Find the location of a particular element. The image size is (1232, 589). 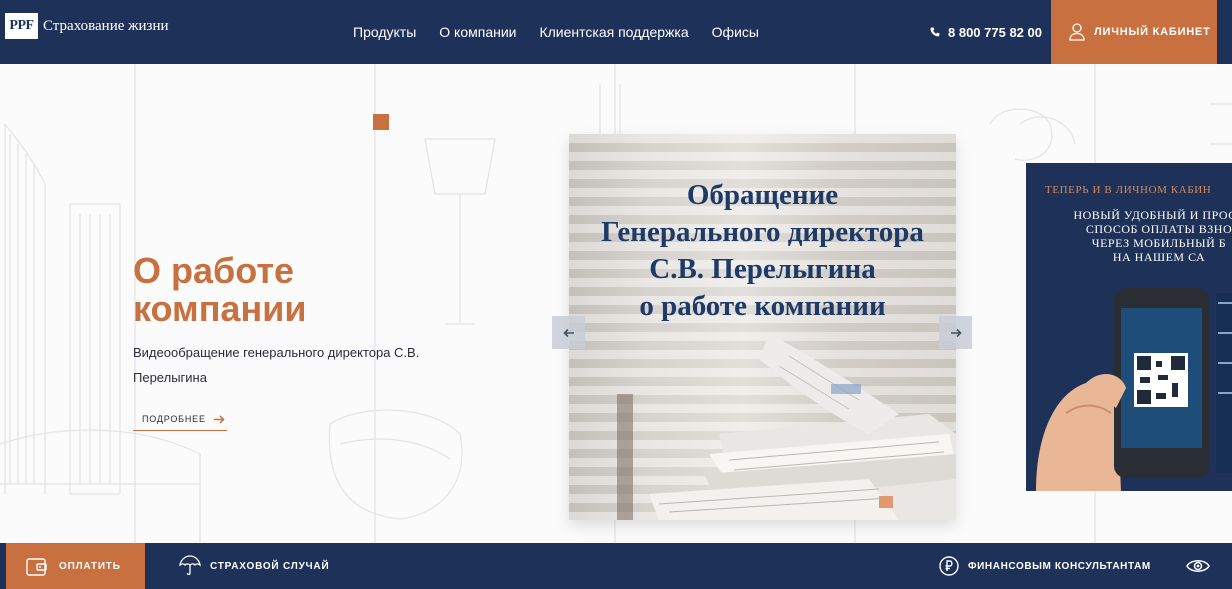

promo-line-1: НОВЫЙ УДОБНЫЙ И ПРОСТ is located at coordinates (1152, 215).